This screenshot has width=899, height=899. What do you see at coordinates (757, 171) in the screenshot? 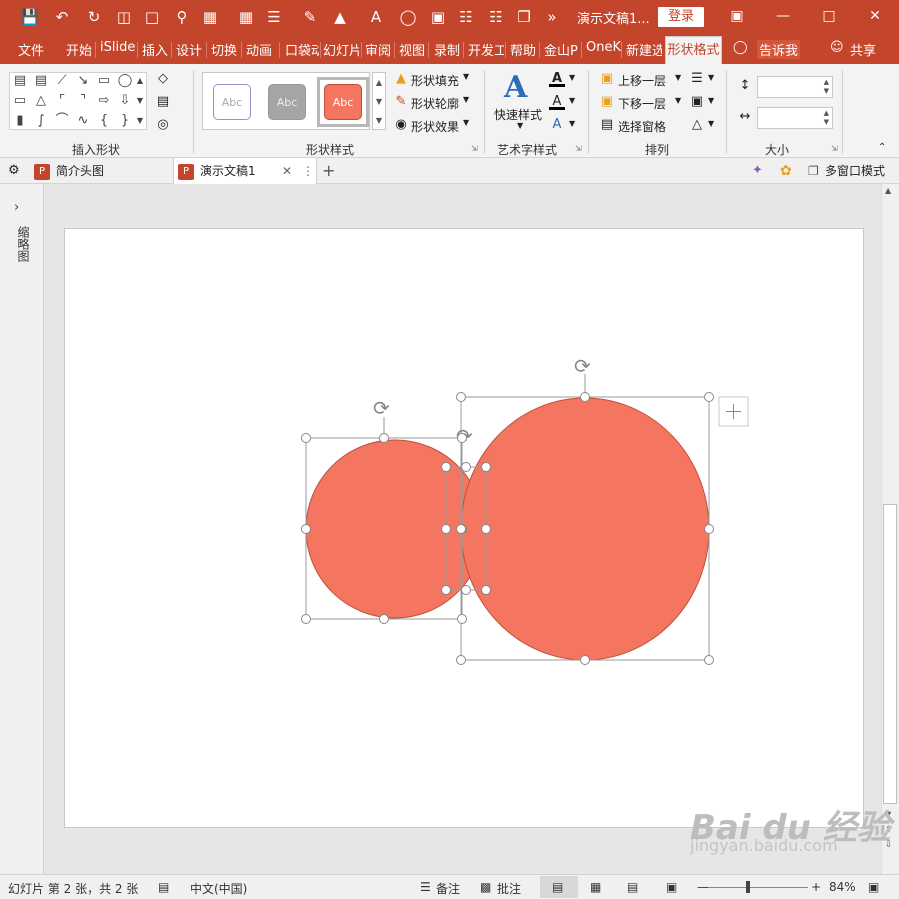
I see `magic-icon: ✦` at bounding box center [757, 171].